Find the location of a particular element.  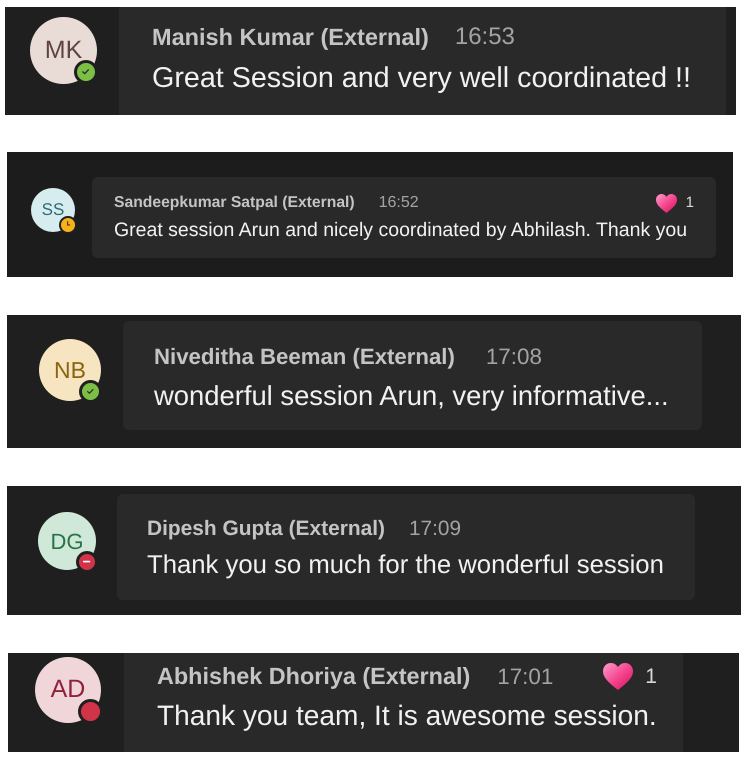

sender-name: Niveditha Beeman (External) is located at coordinates (304, 357).